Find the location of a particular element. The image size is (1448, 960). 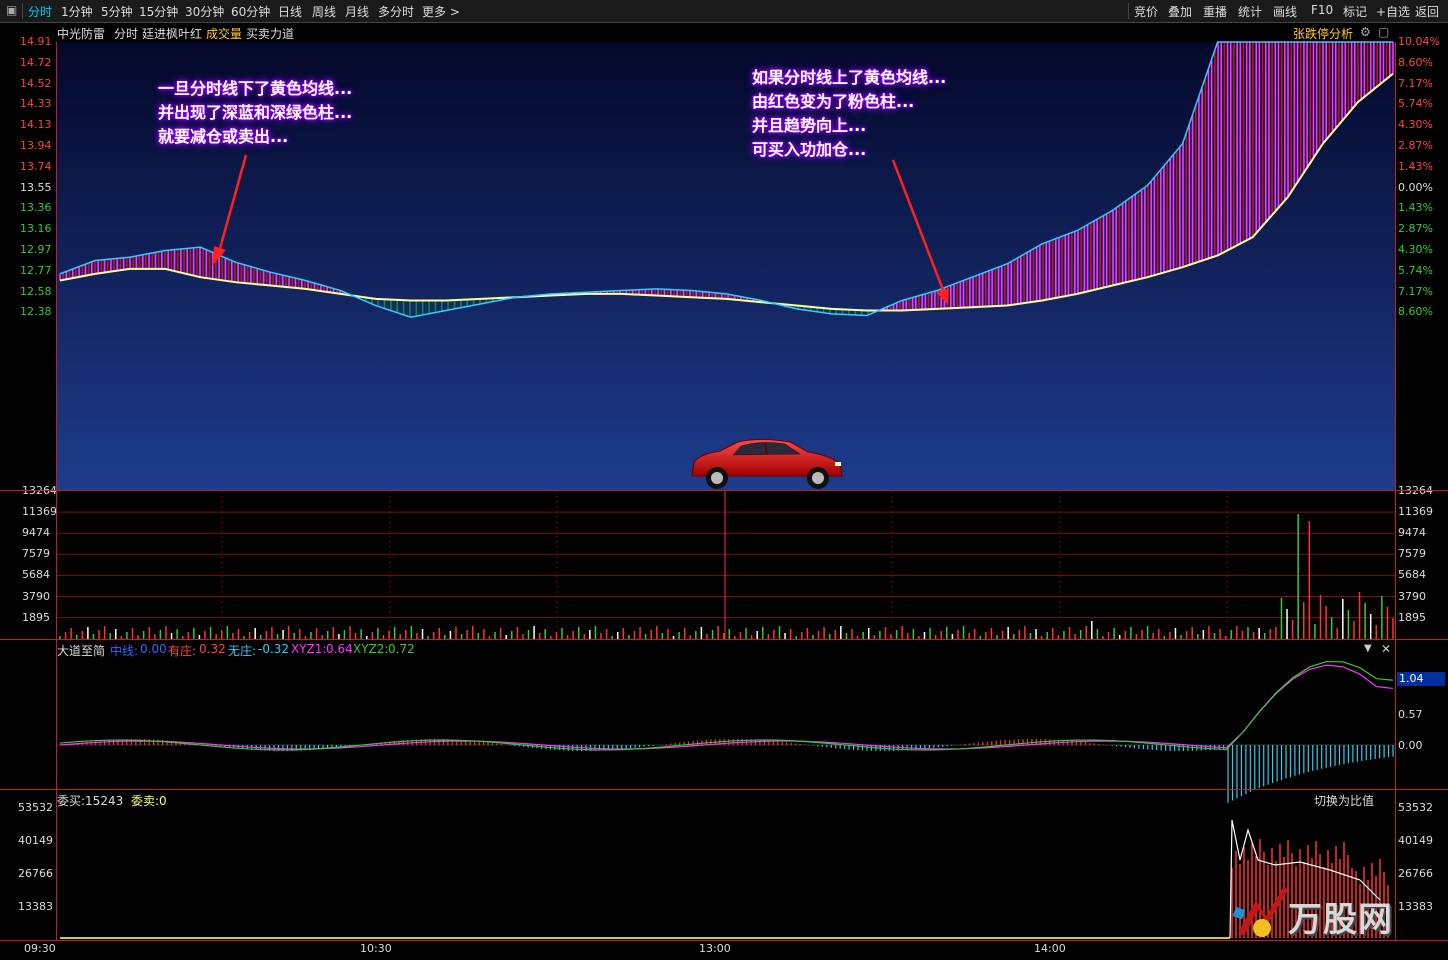

xyz2-line is located at coordinates (726, 705).